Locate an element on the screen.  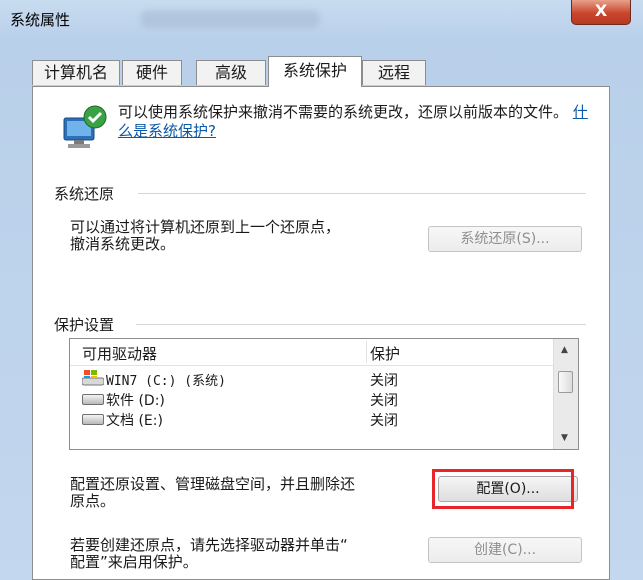
create-desc-line2: 配置”来启用保护。 is located at coordinates (134, 562).